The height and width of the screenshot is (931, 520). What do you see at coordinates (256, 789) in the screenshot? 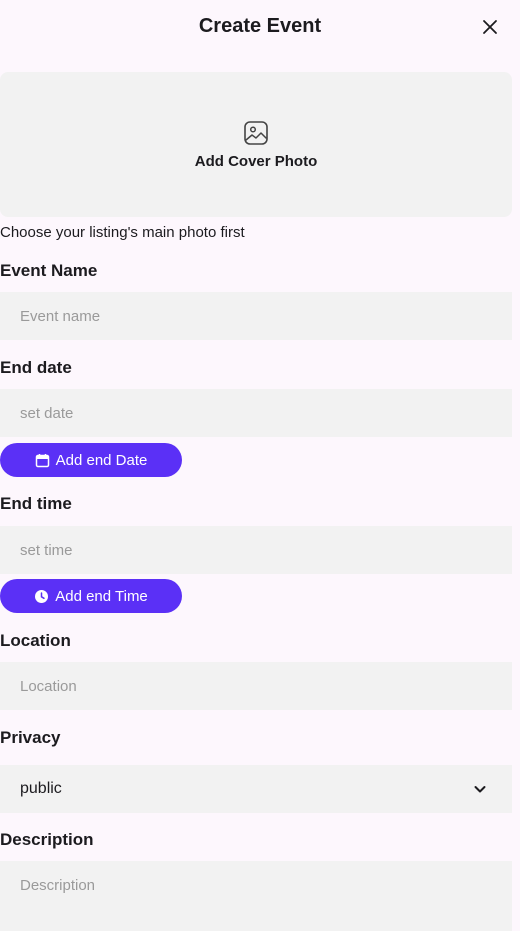
I see `privacy-select: public` at bounding box center [256, 789].